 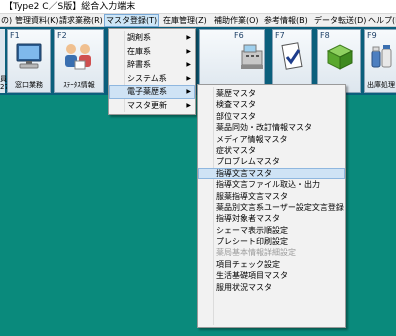 I want to click on menu-item-yakuhin-betsu-mongon: 薬品別文言系ユーザー設定文言登録, so click(x=271, y=207).